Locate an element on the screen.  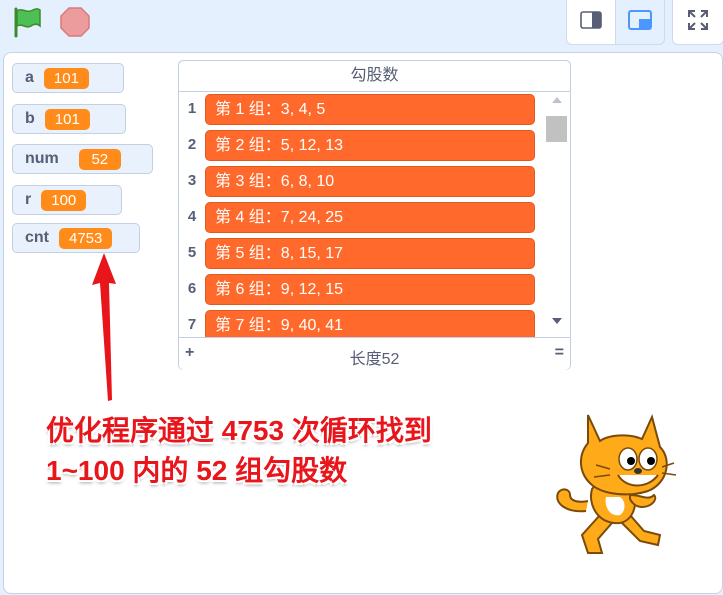
list-item: 5 第 5 组：8, 15, 17 is located at coordinates (364, 254).